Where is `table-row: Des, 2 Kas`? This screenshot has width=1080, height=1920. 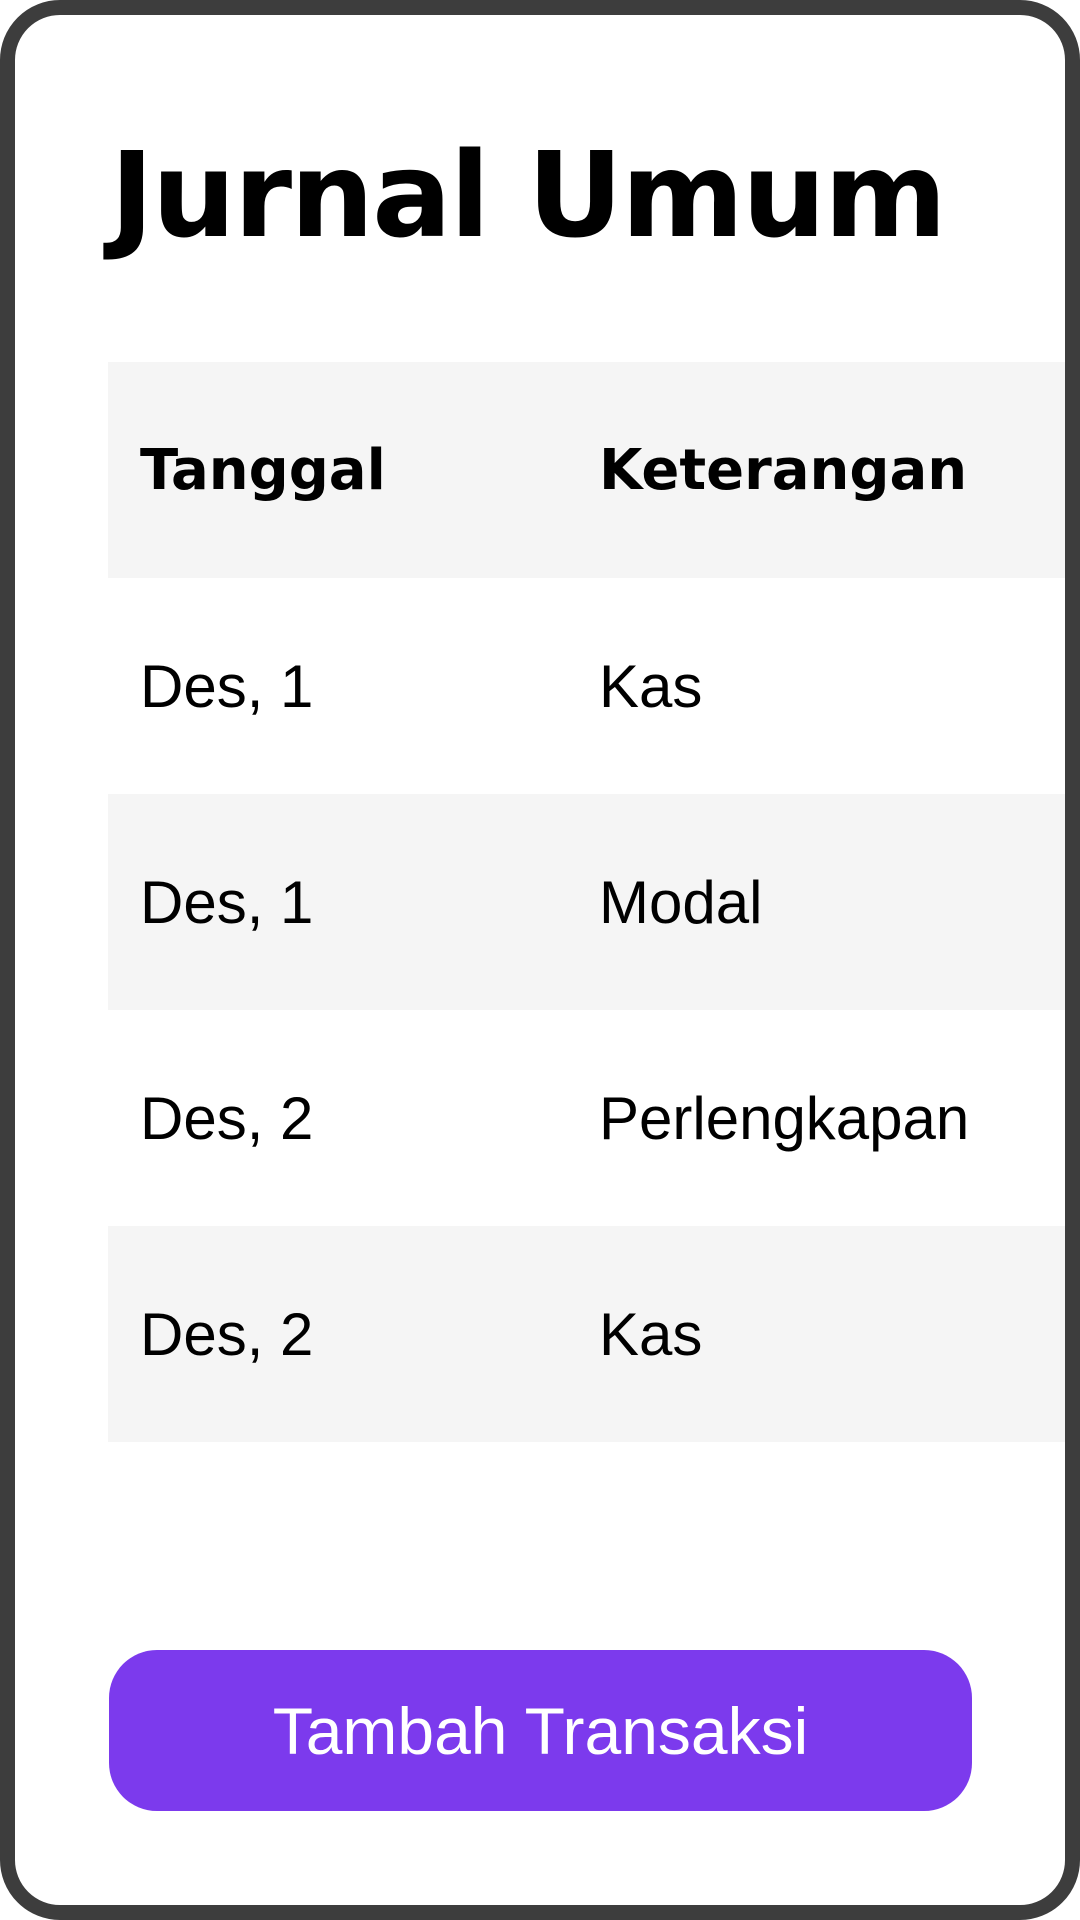 table-row: Des, 2 Kas is located at coordinates (586, 1334).